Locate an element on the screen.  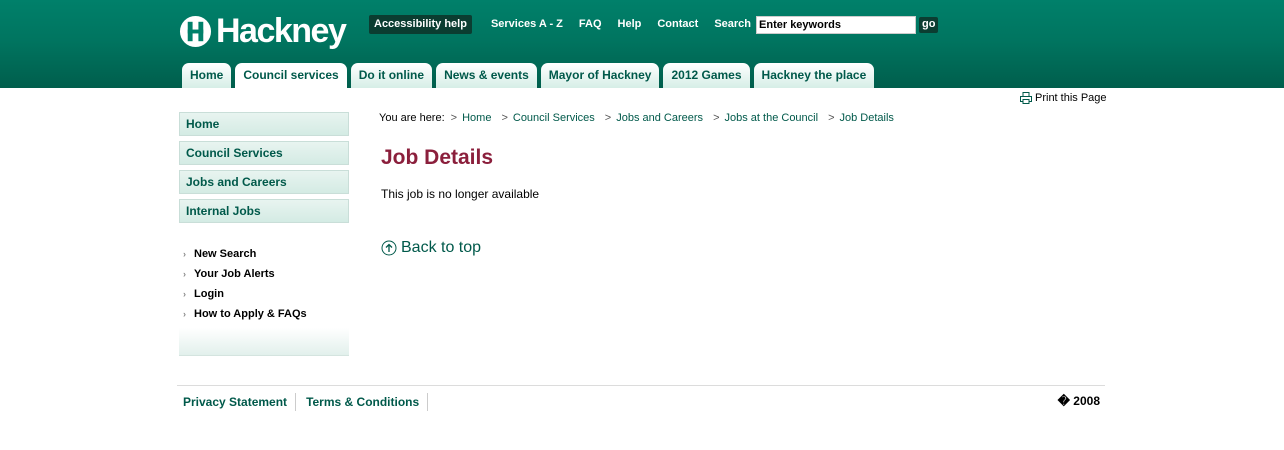
page-title: Job Details is located at coordinates (437, 157).